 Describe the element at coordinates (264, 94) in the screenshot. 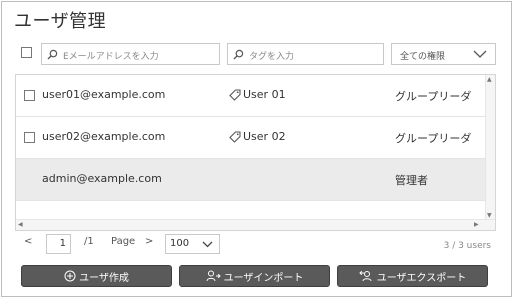

I see `user-tag-label: User 01` at that location.